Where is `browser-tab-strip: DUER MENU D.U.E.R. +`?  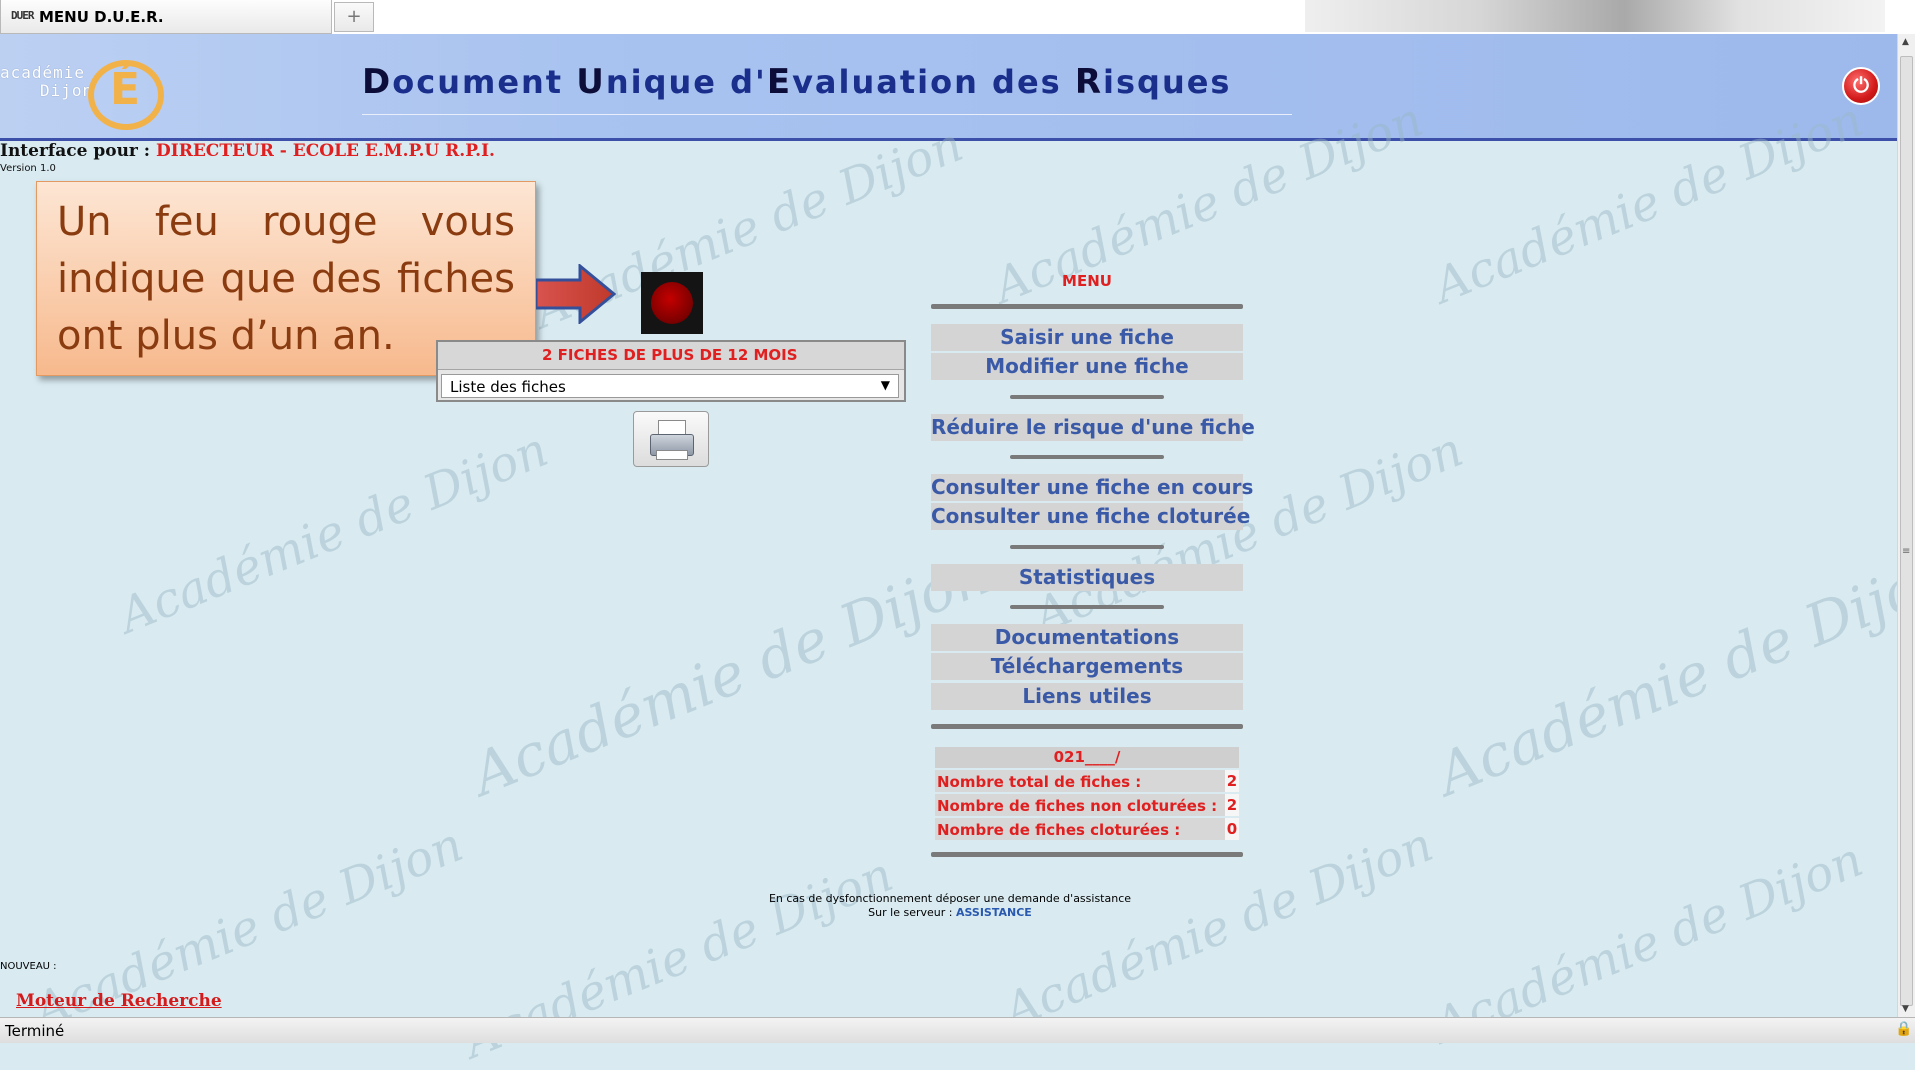 browser-tab-strip: DUER MENU D.U.E.R. + is located at coordinates (957, 17).